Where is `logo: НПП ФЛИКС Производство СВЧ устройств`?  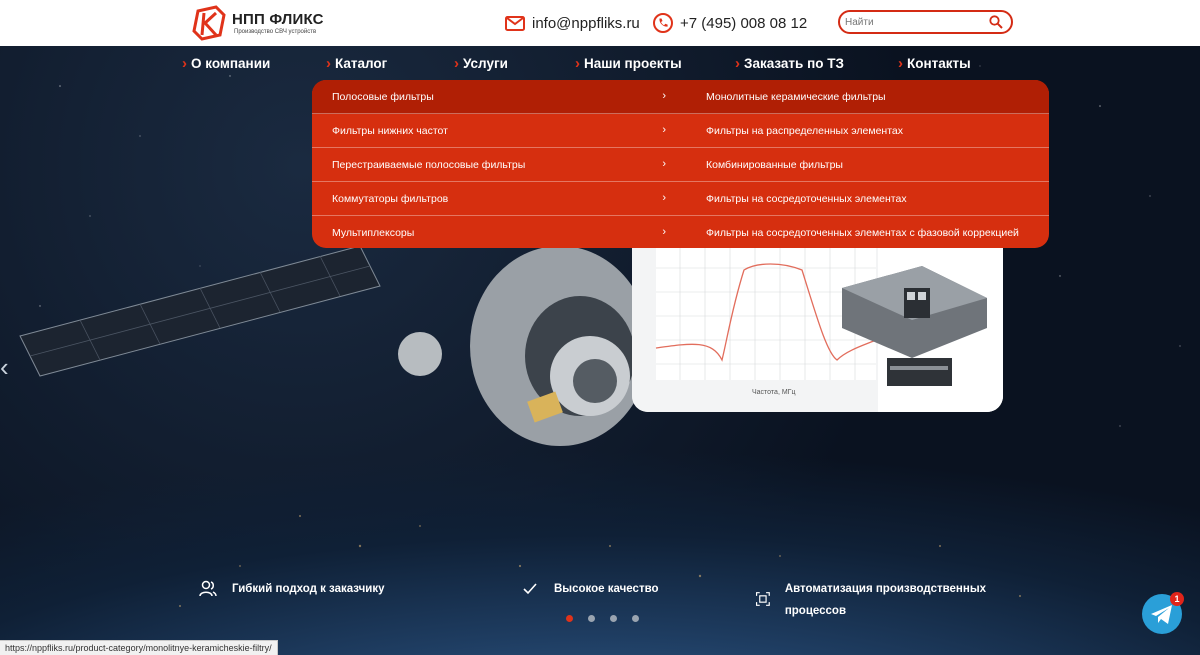
logo: НПП ФЛИКС Производство СВЧ устройств is located at coordinates (257, 23).